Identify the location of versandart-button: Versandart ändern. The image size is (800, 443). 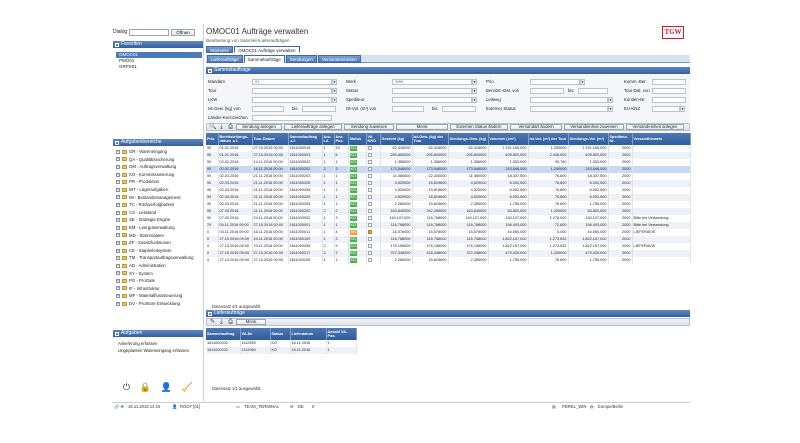
(536, 127).